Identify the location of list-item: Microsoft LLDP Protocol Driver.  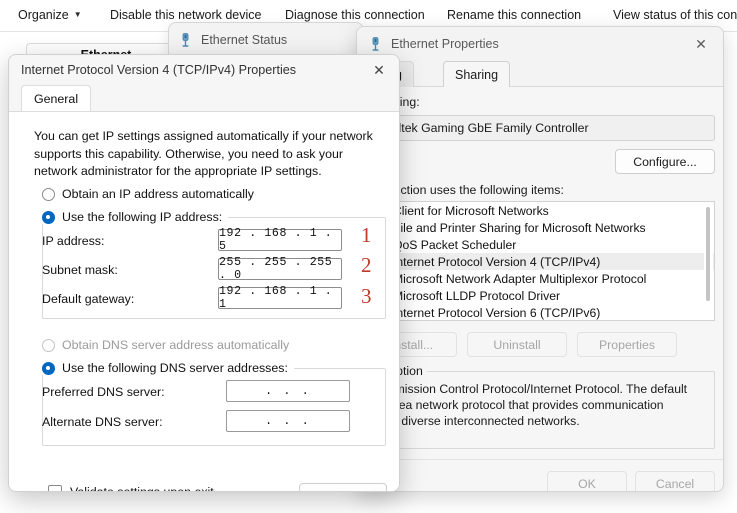
(541, 295).